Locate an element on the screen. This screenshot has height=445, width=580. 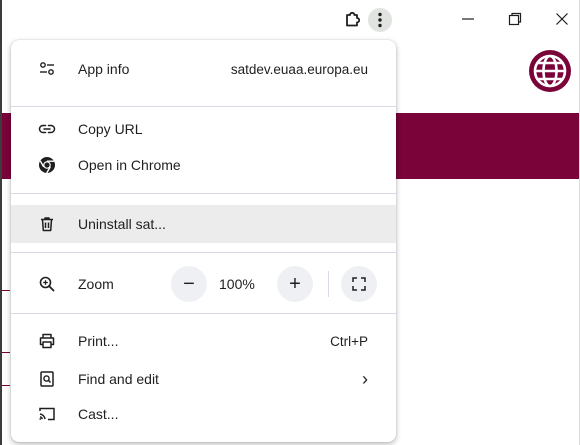
cast-icon is located at coordinates (47, 414).